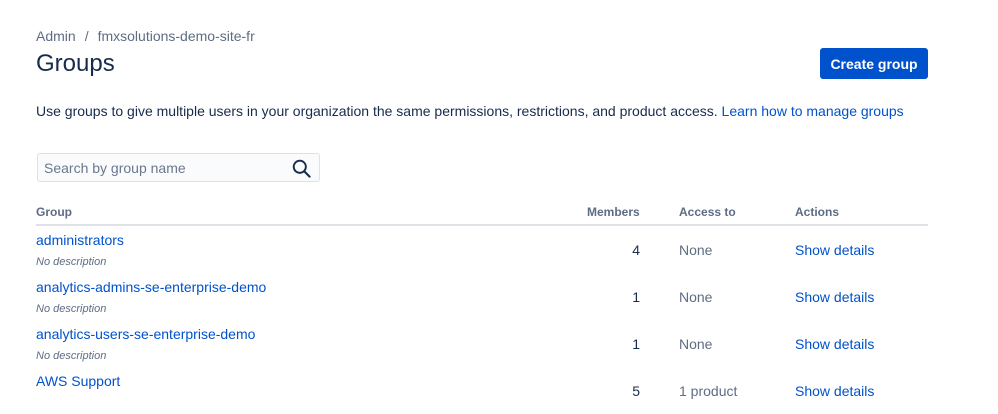 The image size is (998, 414). What do you see at coordinates (636, 250) in the screenshot?
I see `member-count: 4` at bounding box center [636, 250].